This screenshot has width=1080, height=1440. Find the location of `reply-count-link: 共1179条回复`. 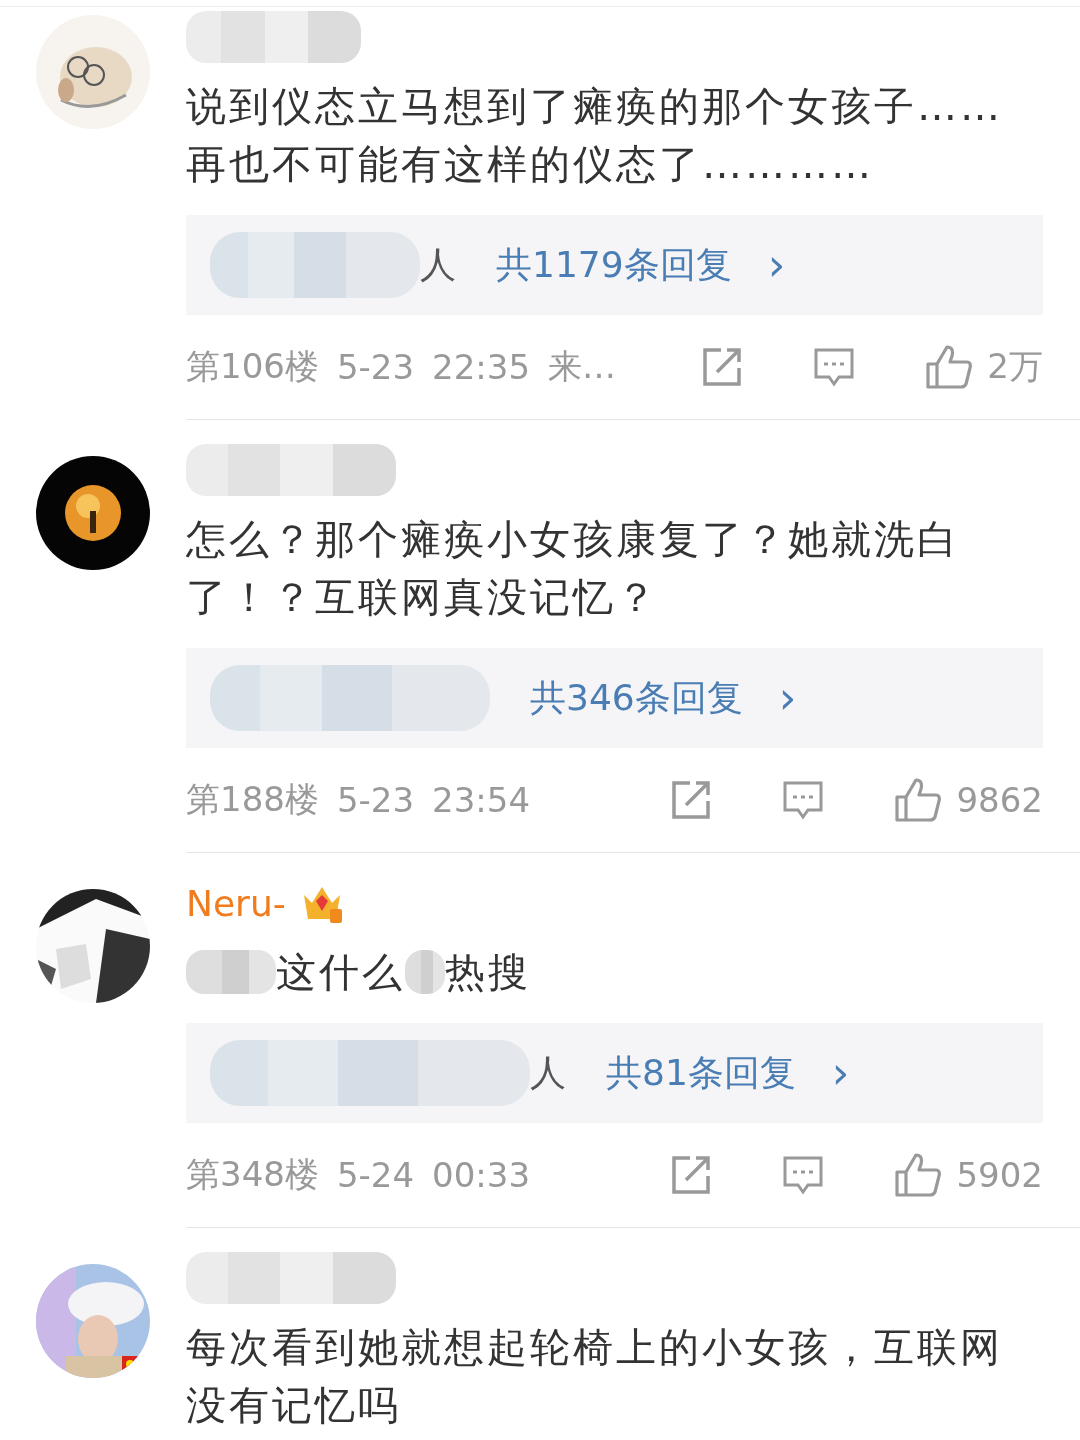

reply-count-link: 共1179条回复 is located at coordinates (614, 265).